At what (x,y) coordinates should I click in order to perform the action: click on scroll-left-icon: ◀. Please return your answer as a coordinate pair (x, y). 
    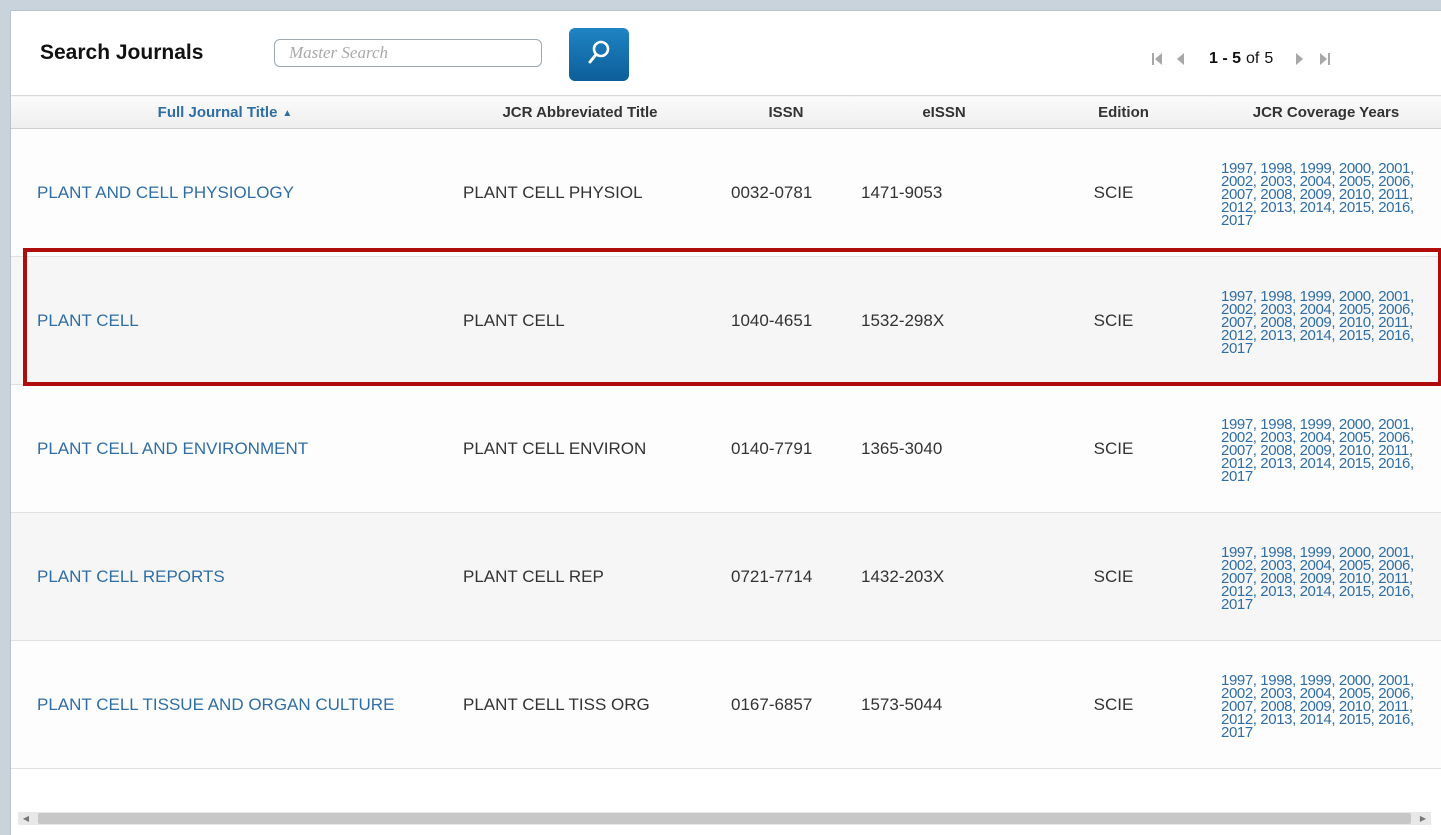
    Looking at the image, I should click on (26, 818).